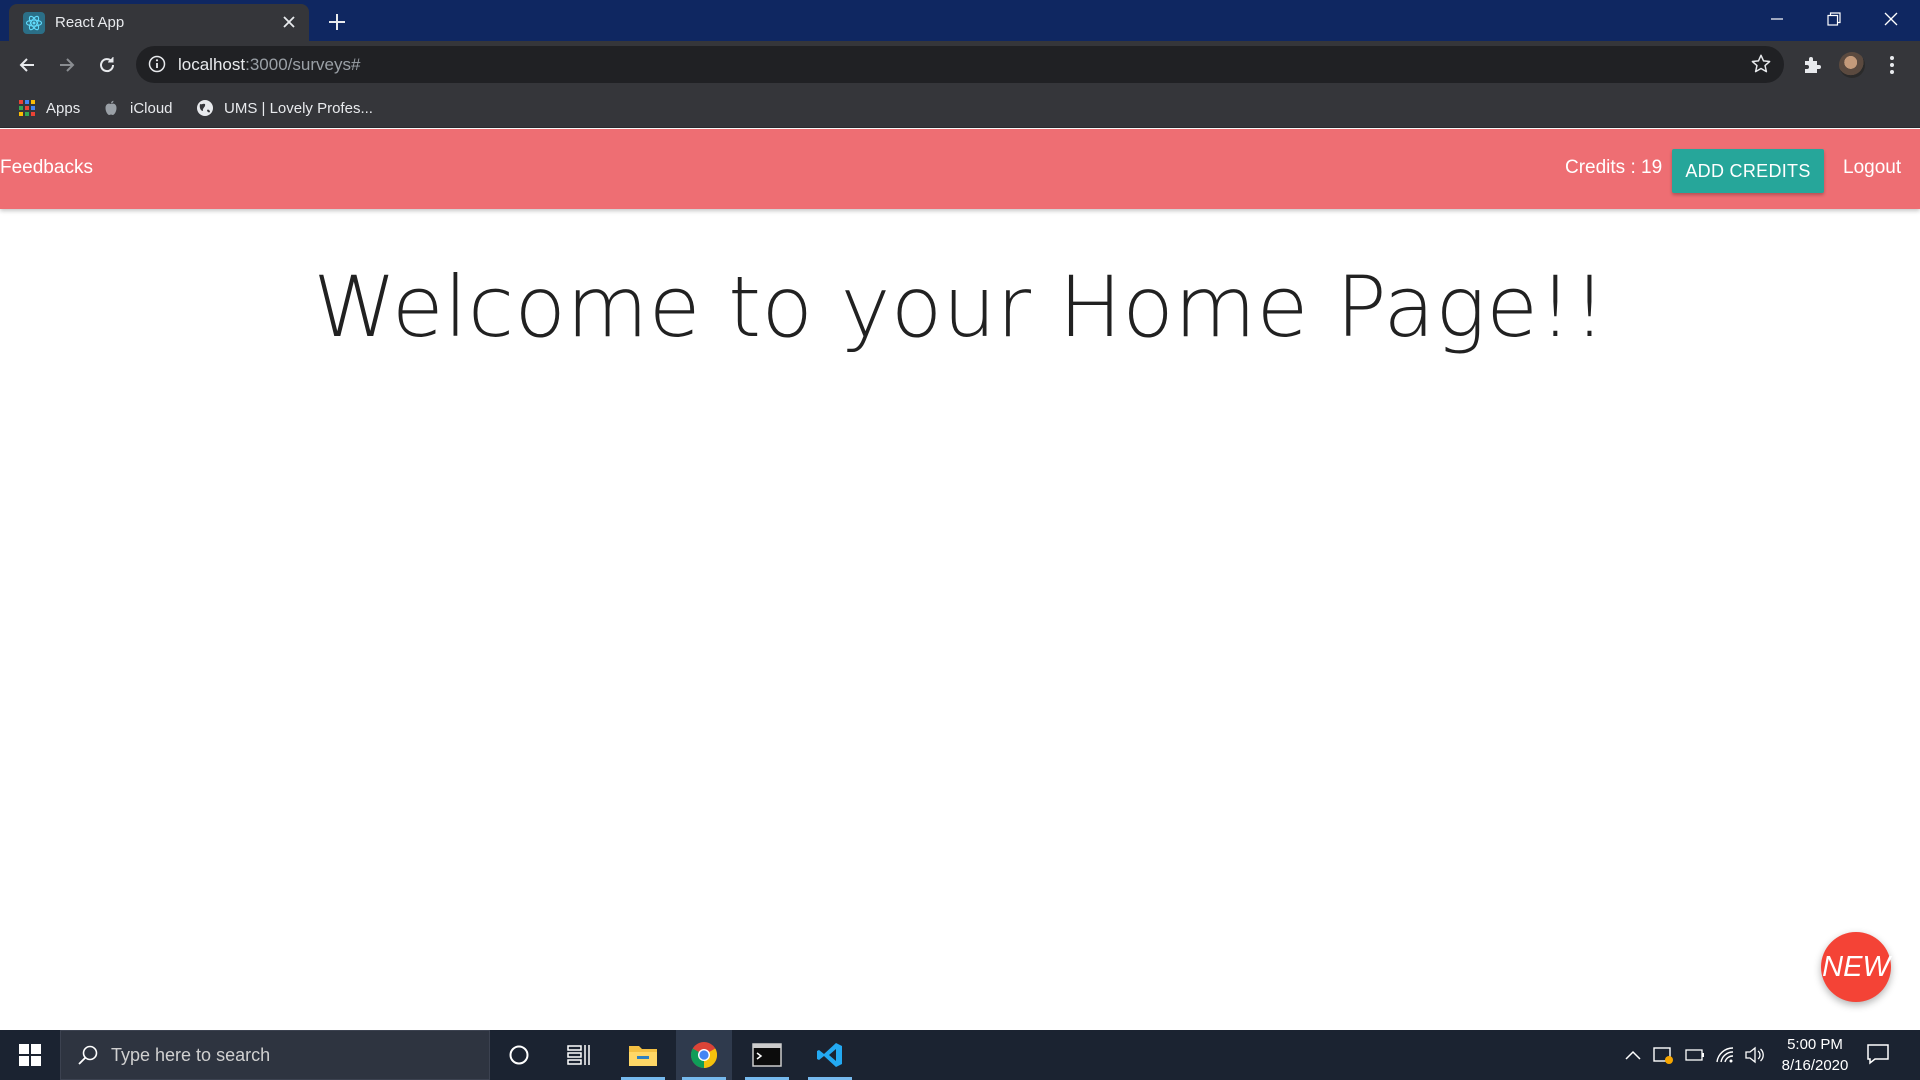 Image resolution: width=1920 pixels, height=1080 pixels. What do you see at coordinates (67, 65) in the screenshot?
I see `forward-button` at bounding box center [67, 65].